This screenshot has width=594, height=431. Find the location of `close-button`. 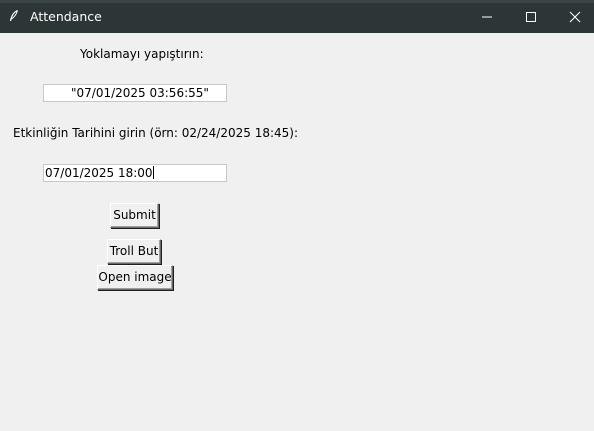

close-button is located at coordinates (573, 16).